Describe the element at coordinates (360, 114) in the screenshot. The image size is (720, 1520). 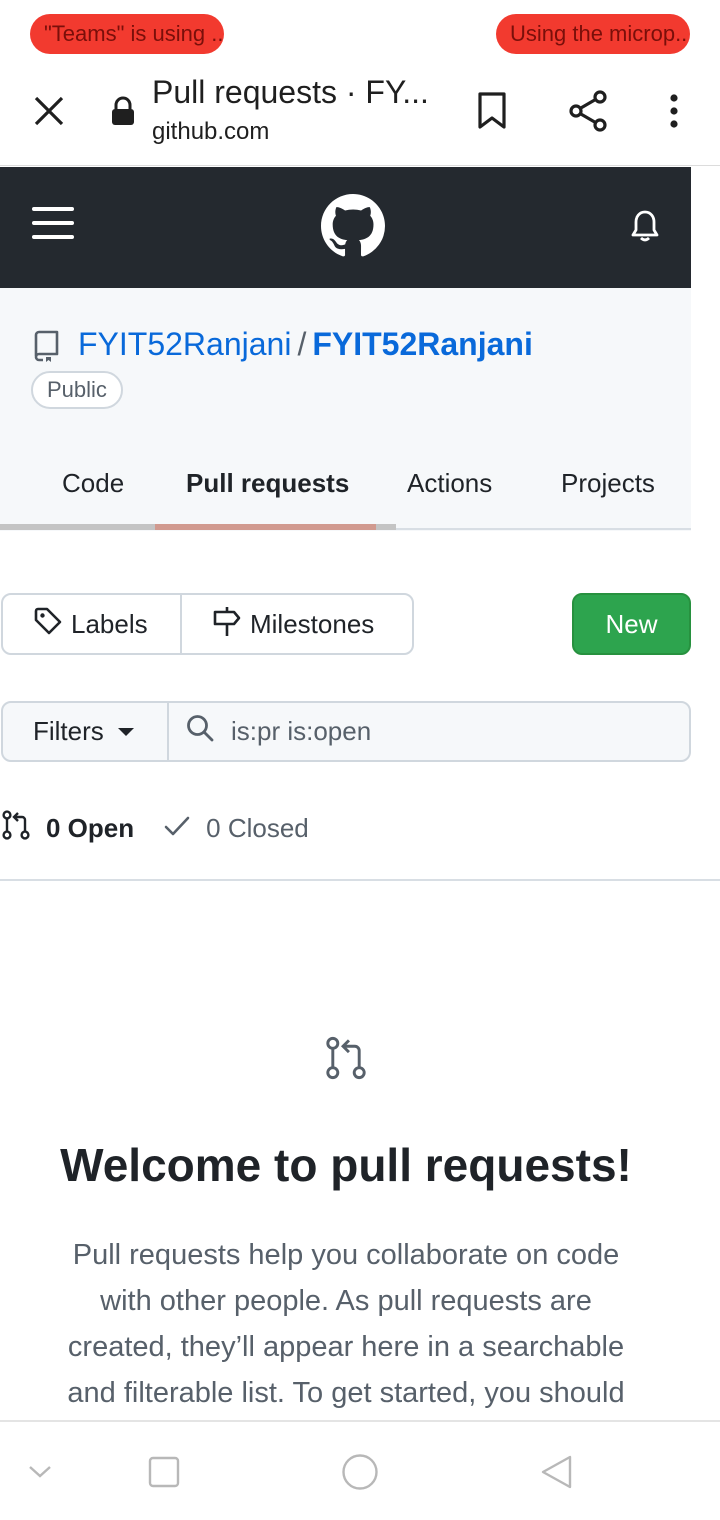
I see `browser-toolbar: Pull requests · FY... github.com` at that location.